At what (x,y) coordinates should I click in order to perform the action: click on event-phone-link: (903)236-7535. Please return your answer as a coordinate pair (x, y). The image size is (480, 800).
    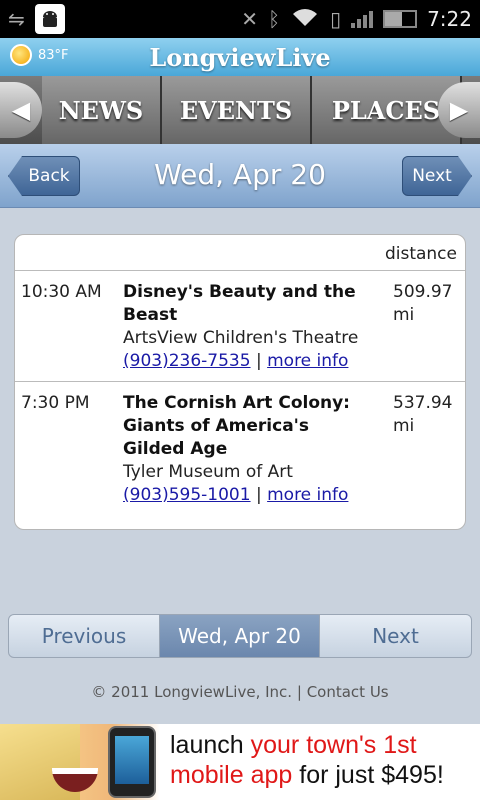
    Looking at the image, I should click on (187, 361).